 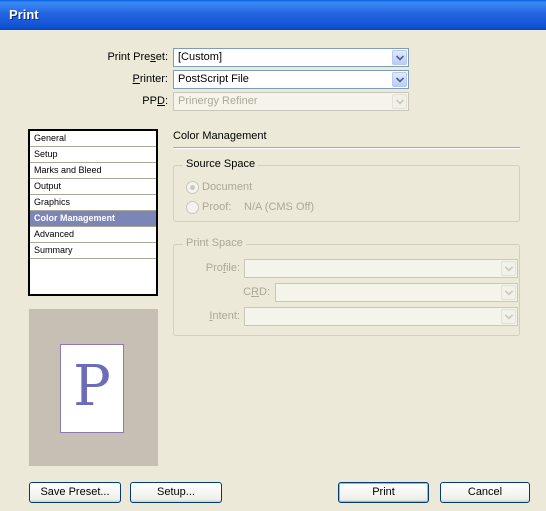 What do you see at coordinates (346, 148) in the screenshot?
I see `panel-divider` at bounding box center [346, 148].